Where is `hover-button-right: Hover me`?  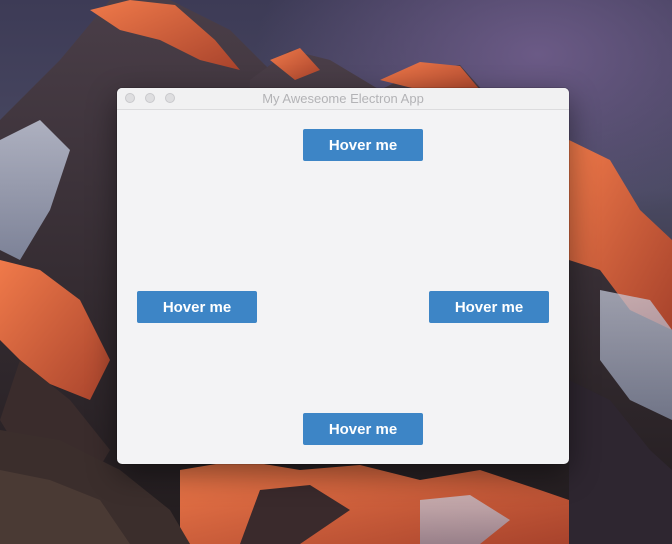 hover-button-right: Hover me is located at coordinates (489, 307).